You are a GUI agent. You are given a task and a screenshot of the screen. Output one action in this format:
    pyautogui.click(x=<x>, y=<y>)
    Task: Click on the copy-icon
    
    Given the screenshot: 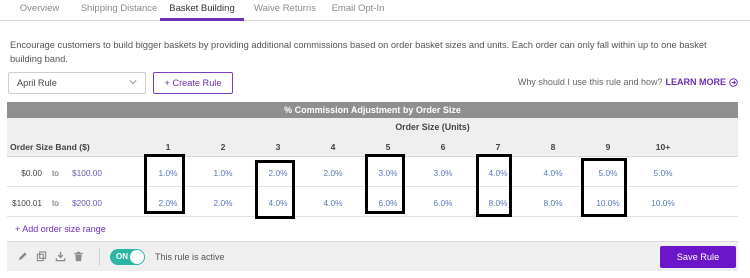 What is the action you would take?
    pyautogui.click(x=41, y=256)
    